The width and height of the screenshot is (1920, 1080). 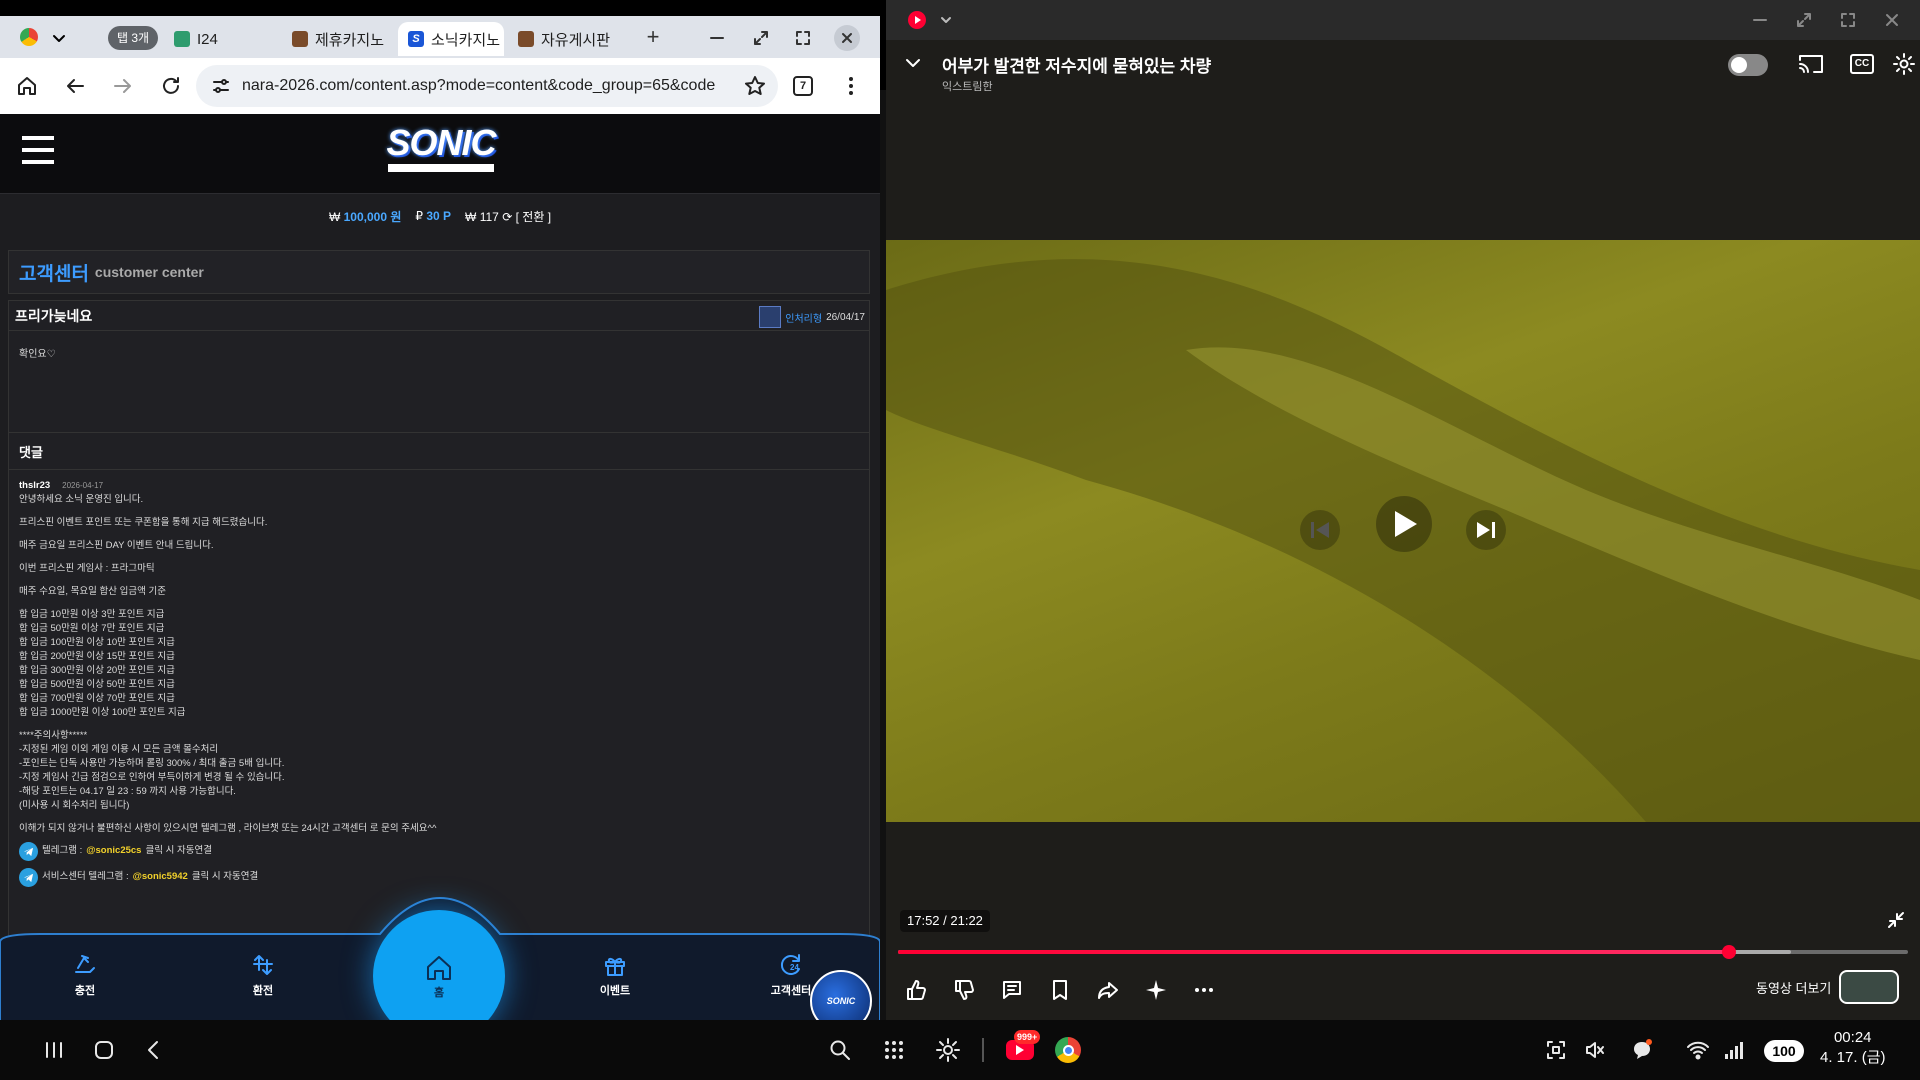 What do you see at coordinates (913, 63) in the screenshot?
I see `collapse-chevron-icon` at bounding box center [913, 63].